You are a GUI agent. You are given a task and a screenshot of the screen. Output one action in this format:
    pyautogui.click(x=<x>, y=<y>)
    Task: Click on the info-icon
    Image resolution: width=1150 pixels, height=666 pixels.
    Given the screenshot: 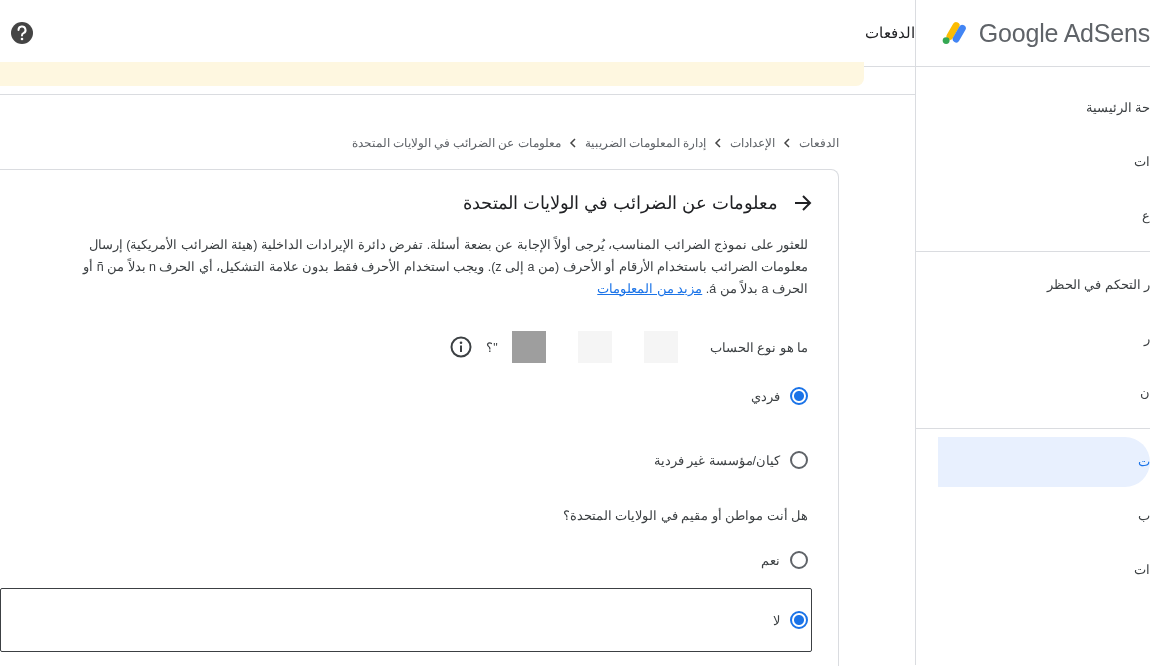 What is the action you would take?
    pyautogui.click(x=461, y=347)
    